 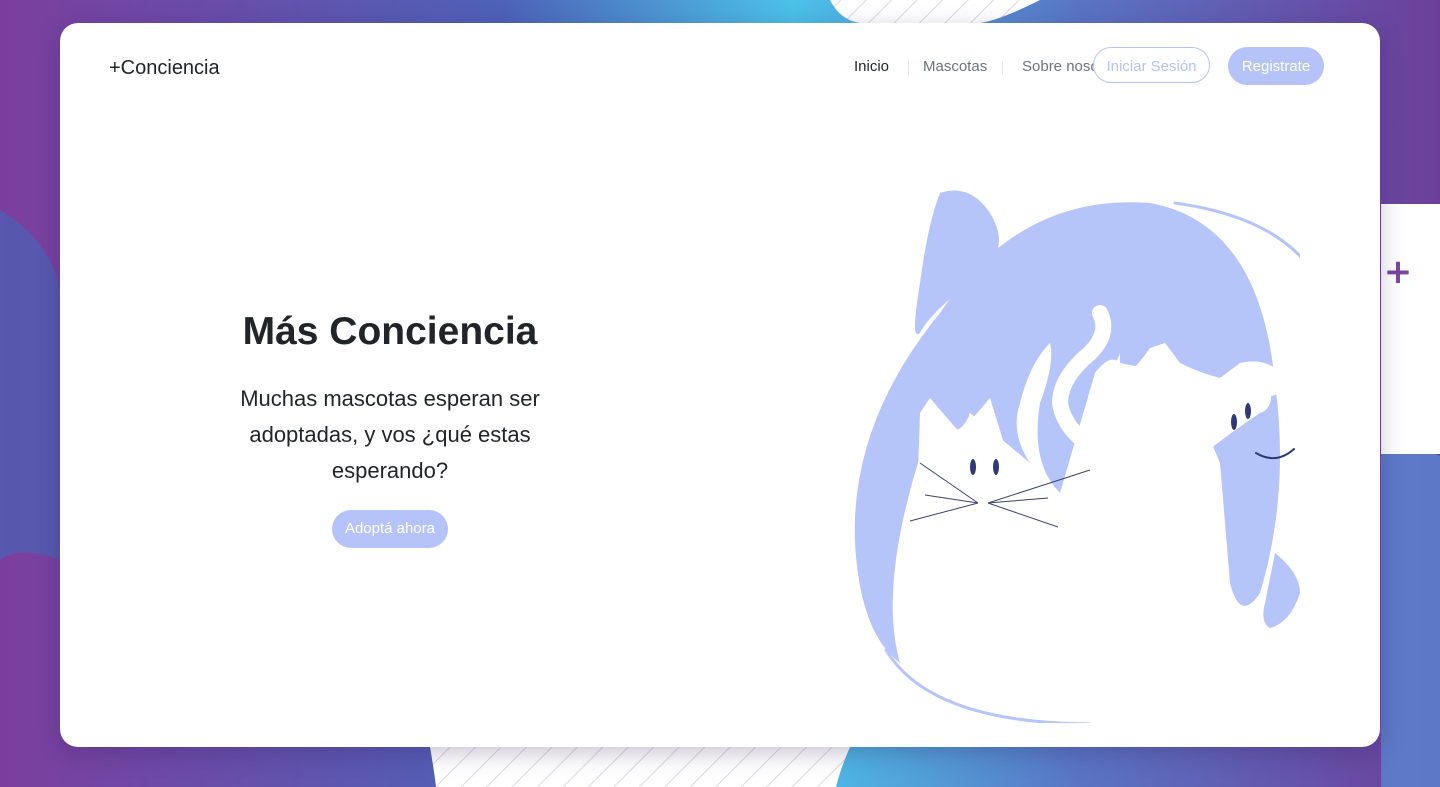 I want to click on brand-logo: +Conciencia, so click(x=164, y=68).